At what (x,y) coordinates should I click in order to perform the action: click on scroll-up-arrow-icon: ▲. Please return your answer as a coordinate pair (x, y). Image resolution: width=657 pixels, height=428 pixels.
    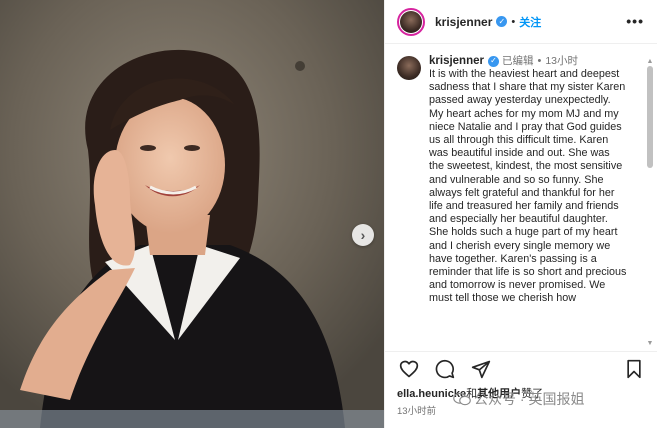
    Looking at the image, I should click on (650, 62).